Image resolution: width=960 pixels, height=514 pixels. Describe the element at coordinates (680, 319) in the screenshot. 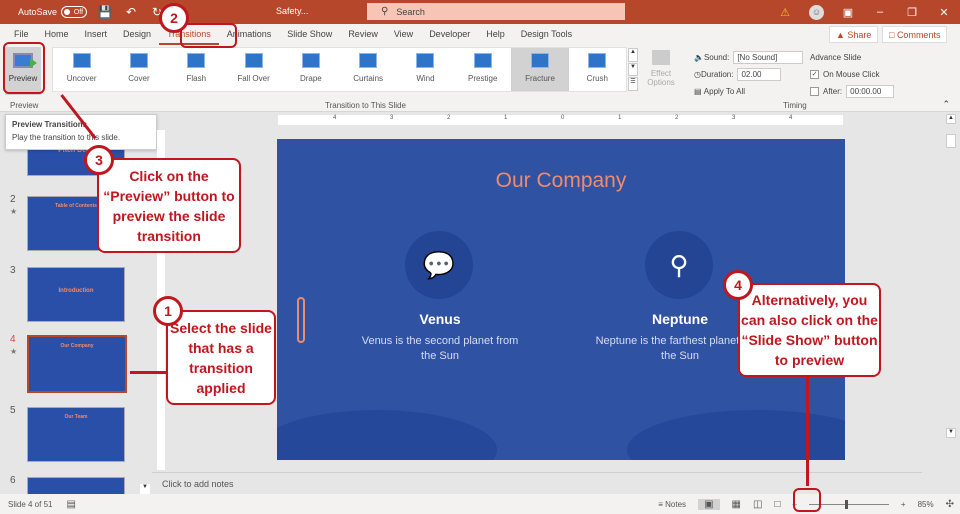

I see `neptune-heading: Neptune` at that location.